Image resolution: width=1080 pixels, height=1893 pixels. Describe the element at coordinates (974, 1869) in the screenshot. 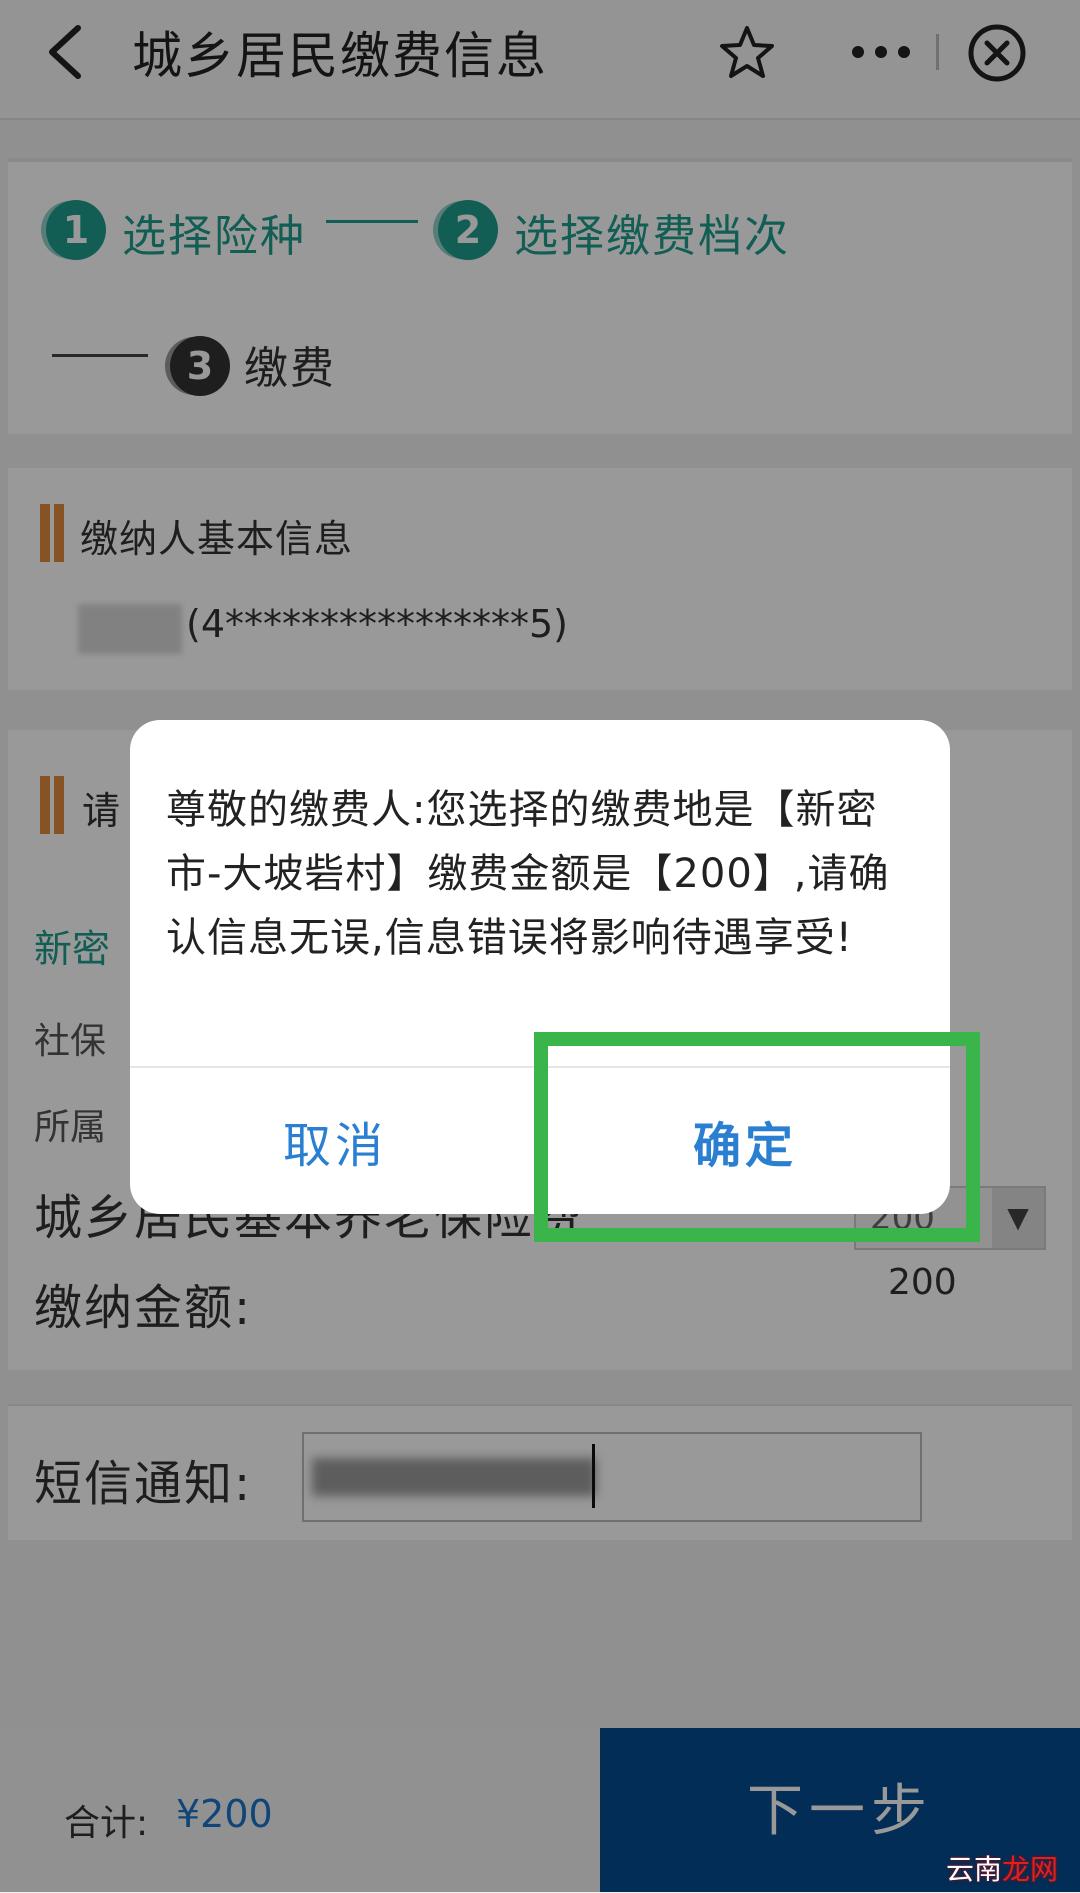

I see `watermark-part1: 云南` at that location.